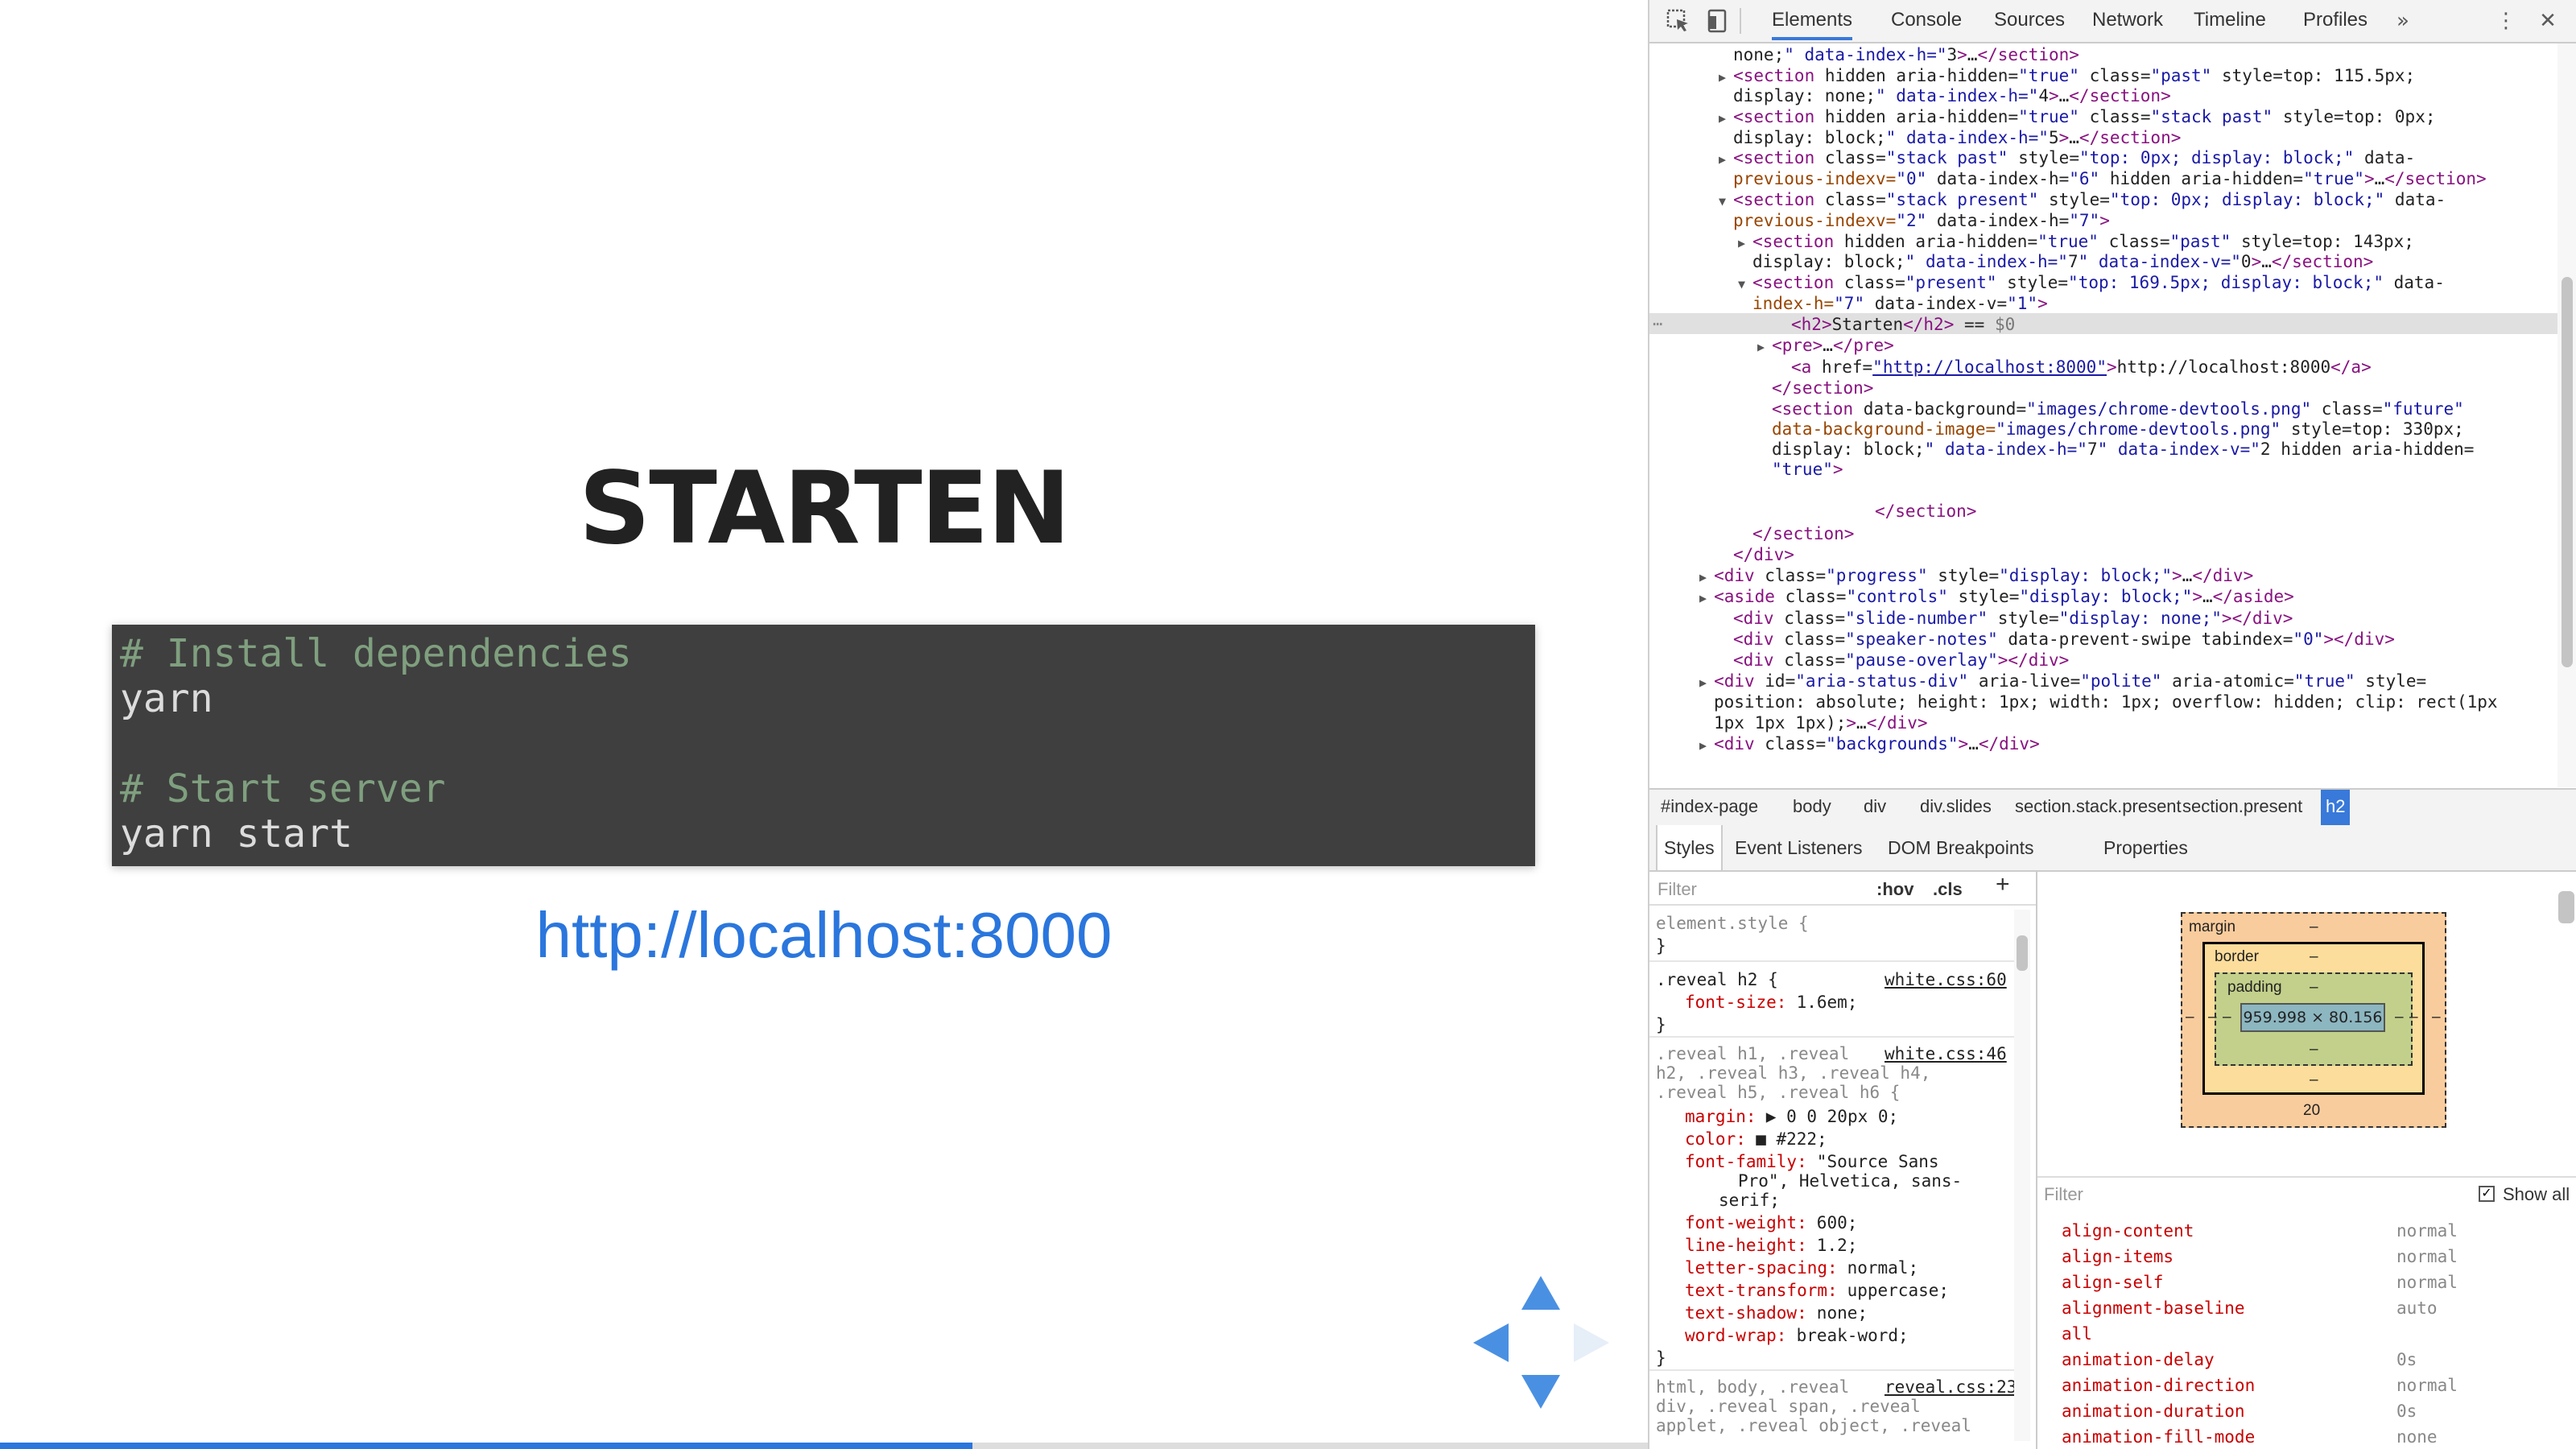 This screenshot has width=2576, height=1449. I want to click on rule-source-link: white.css:60, so click(1946, 979).